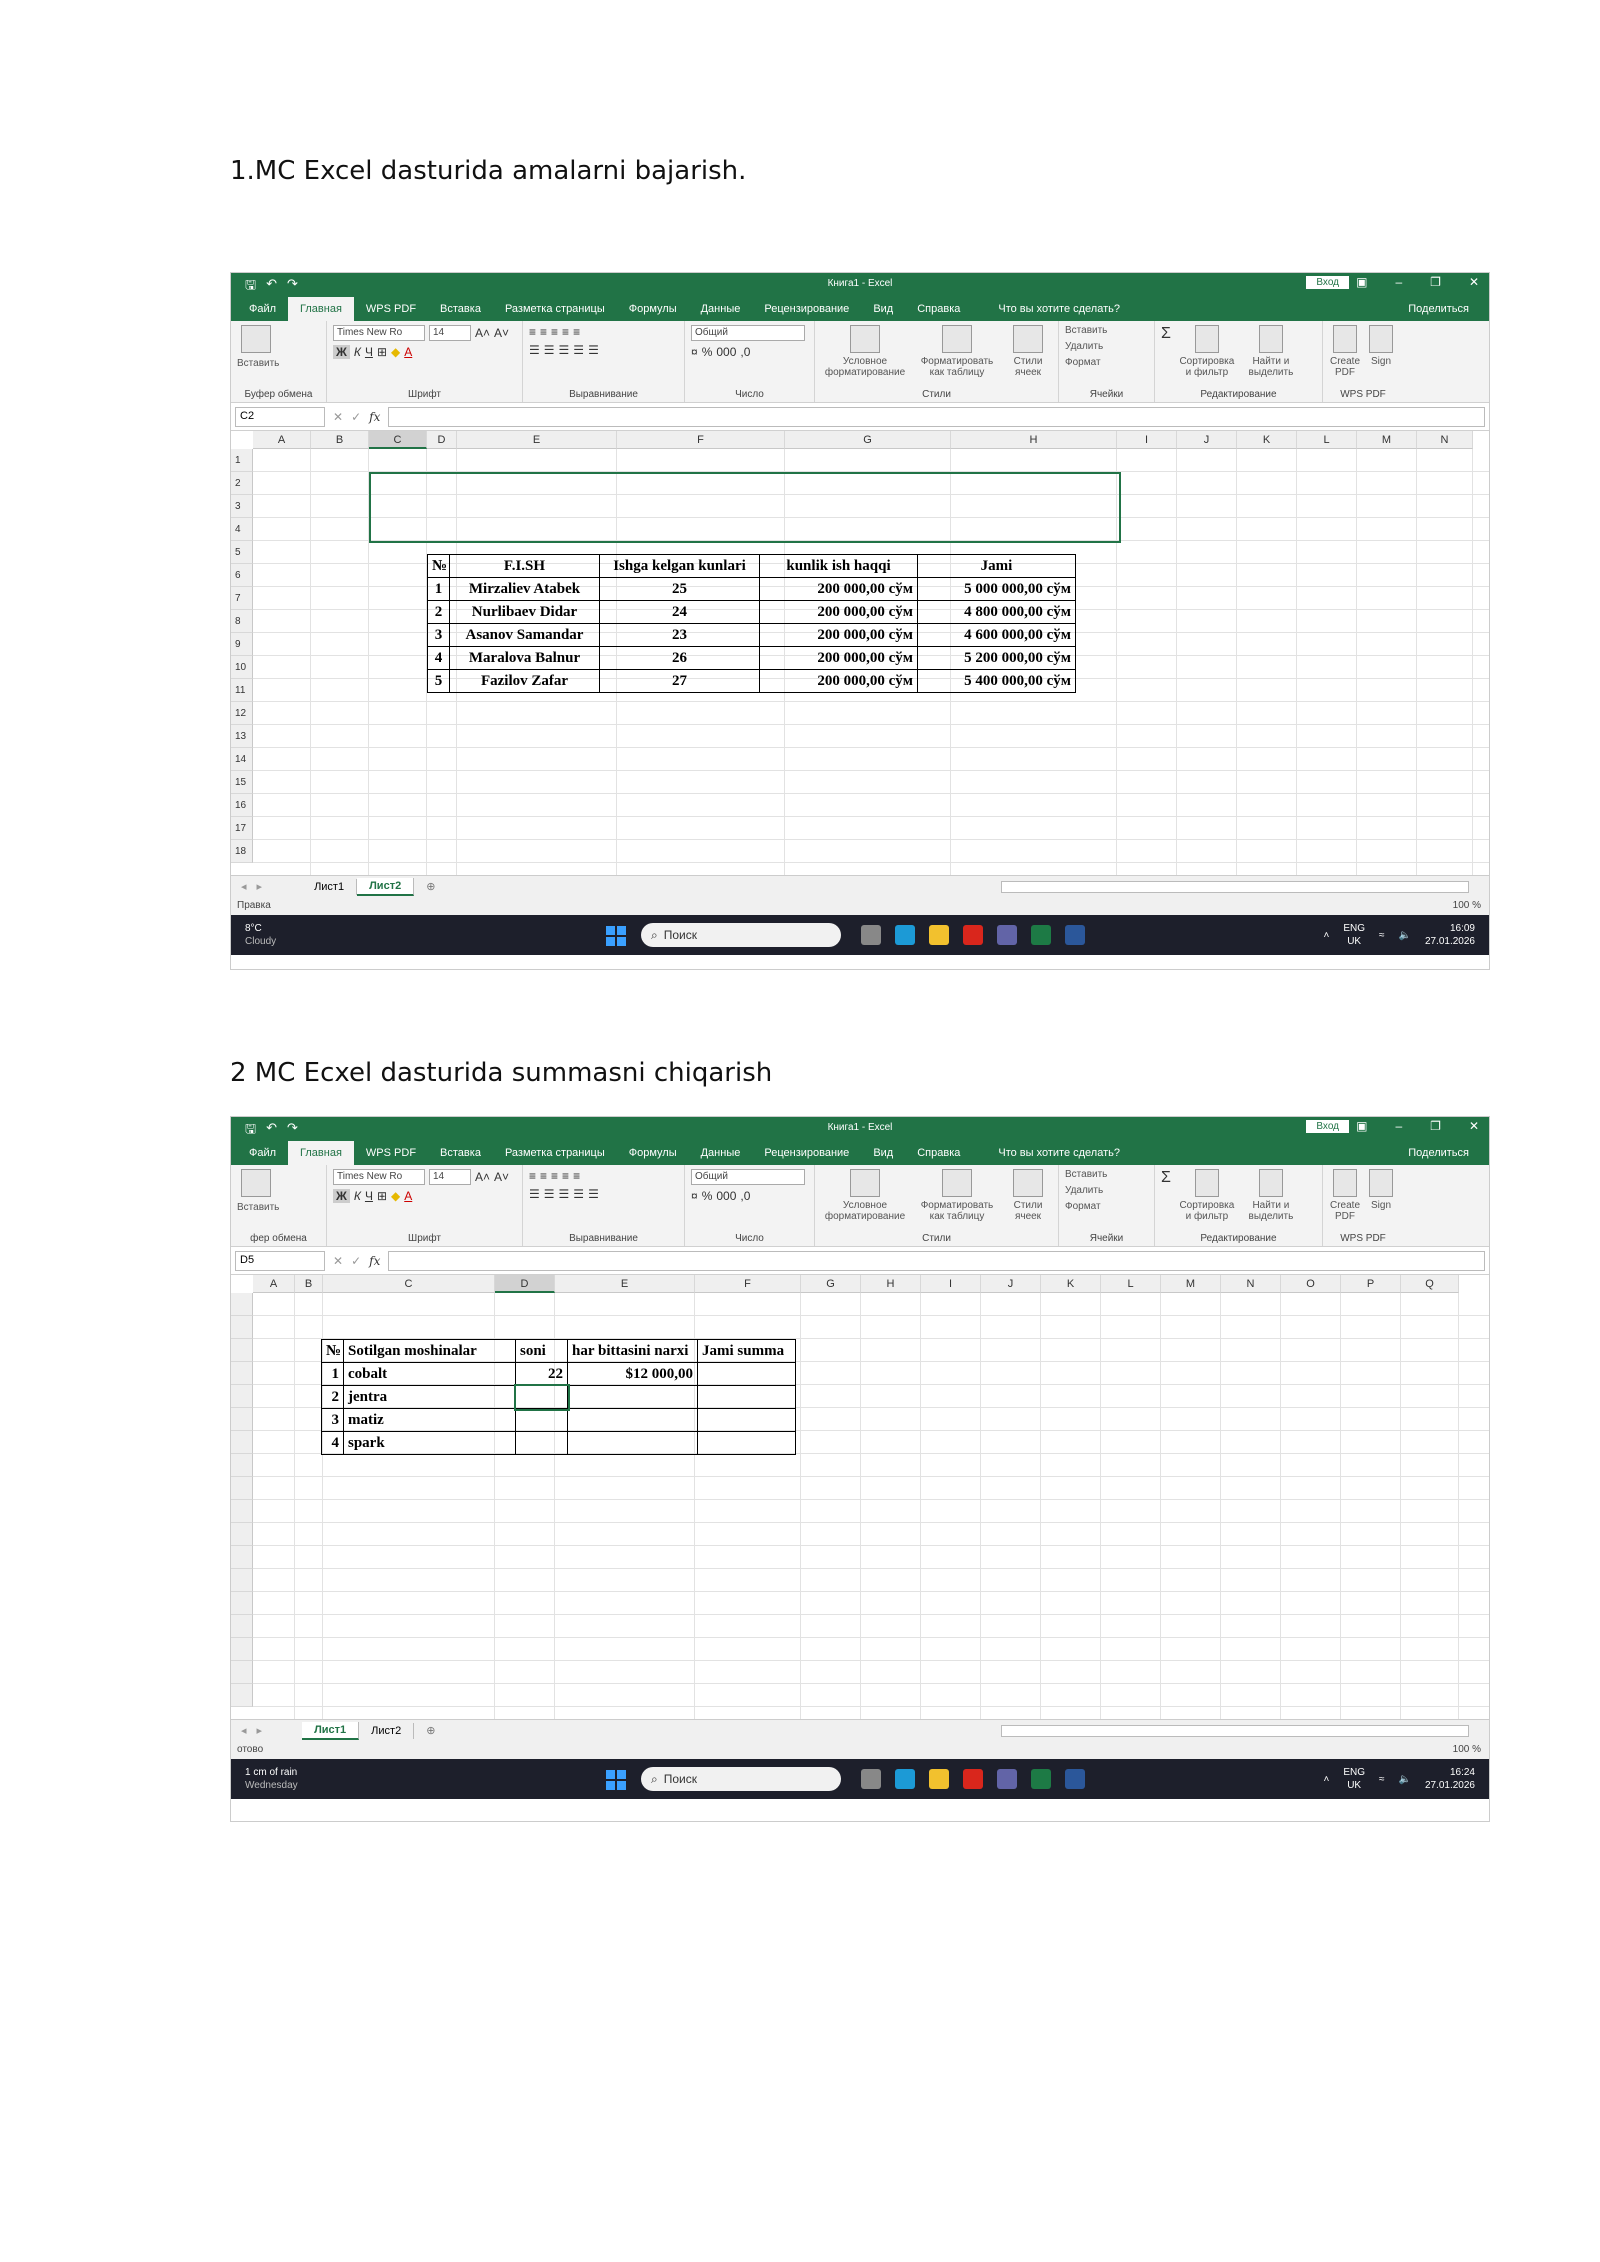 The image size is (1600, 2262). Describe the element at coordinates (593, 350) in the screenshot. I see `merge-icon: ☰` at that location.